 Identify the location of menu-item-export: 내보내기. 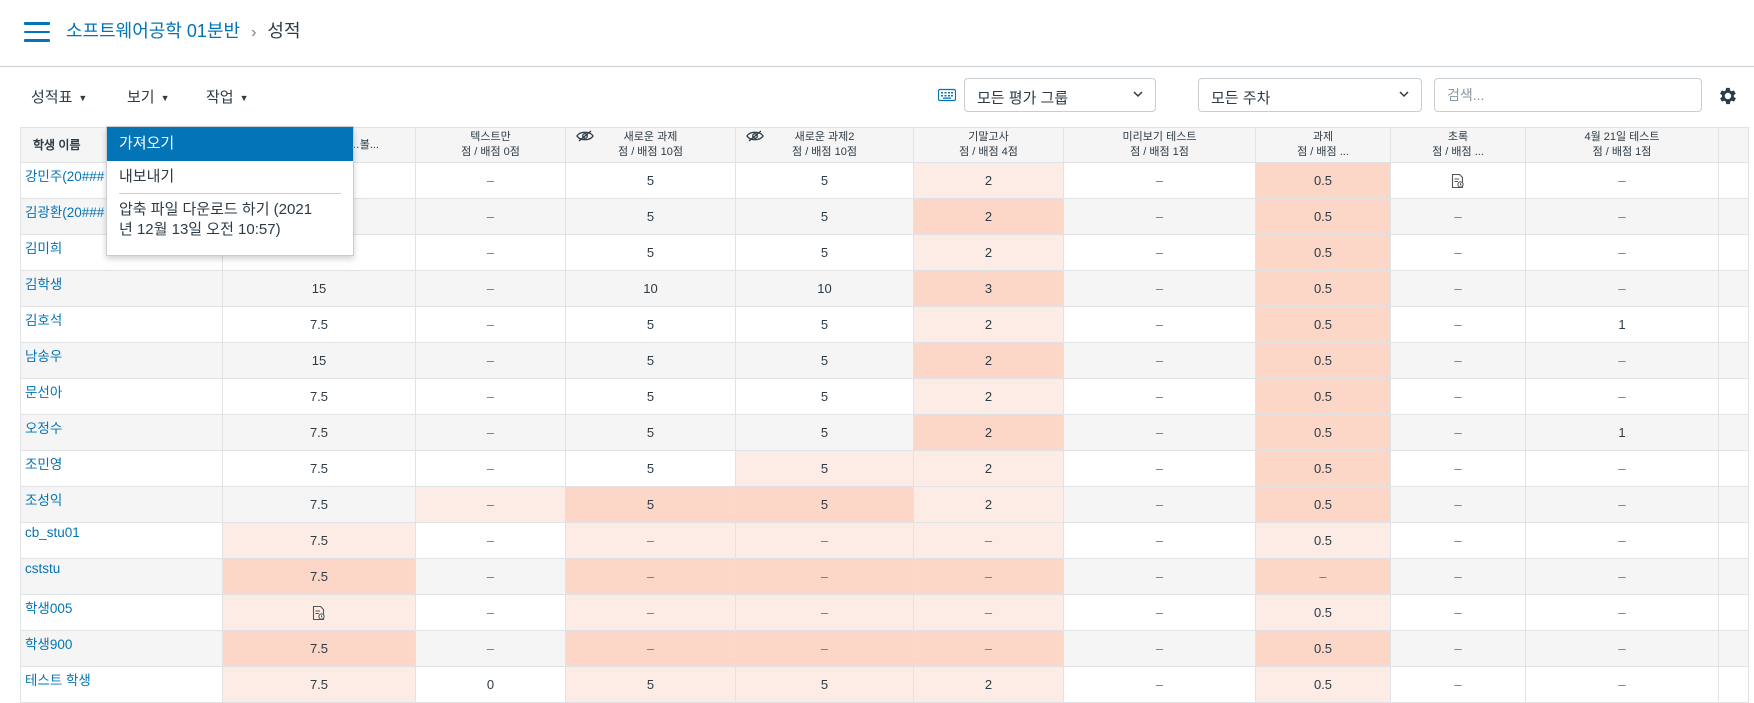
(230, 177).